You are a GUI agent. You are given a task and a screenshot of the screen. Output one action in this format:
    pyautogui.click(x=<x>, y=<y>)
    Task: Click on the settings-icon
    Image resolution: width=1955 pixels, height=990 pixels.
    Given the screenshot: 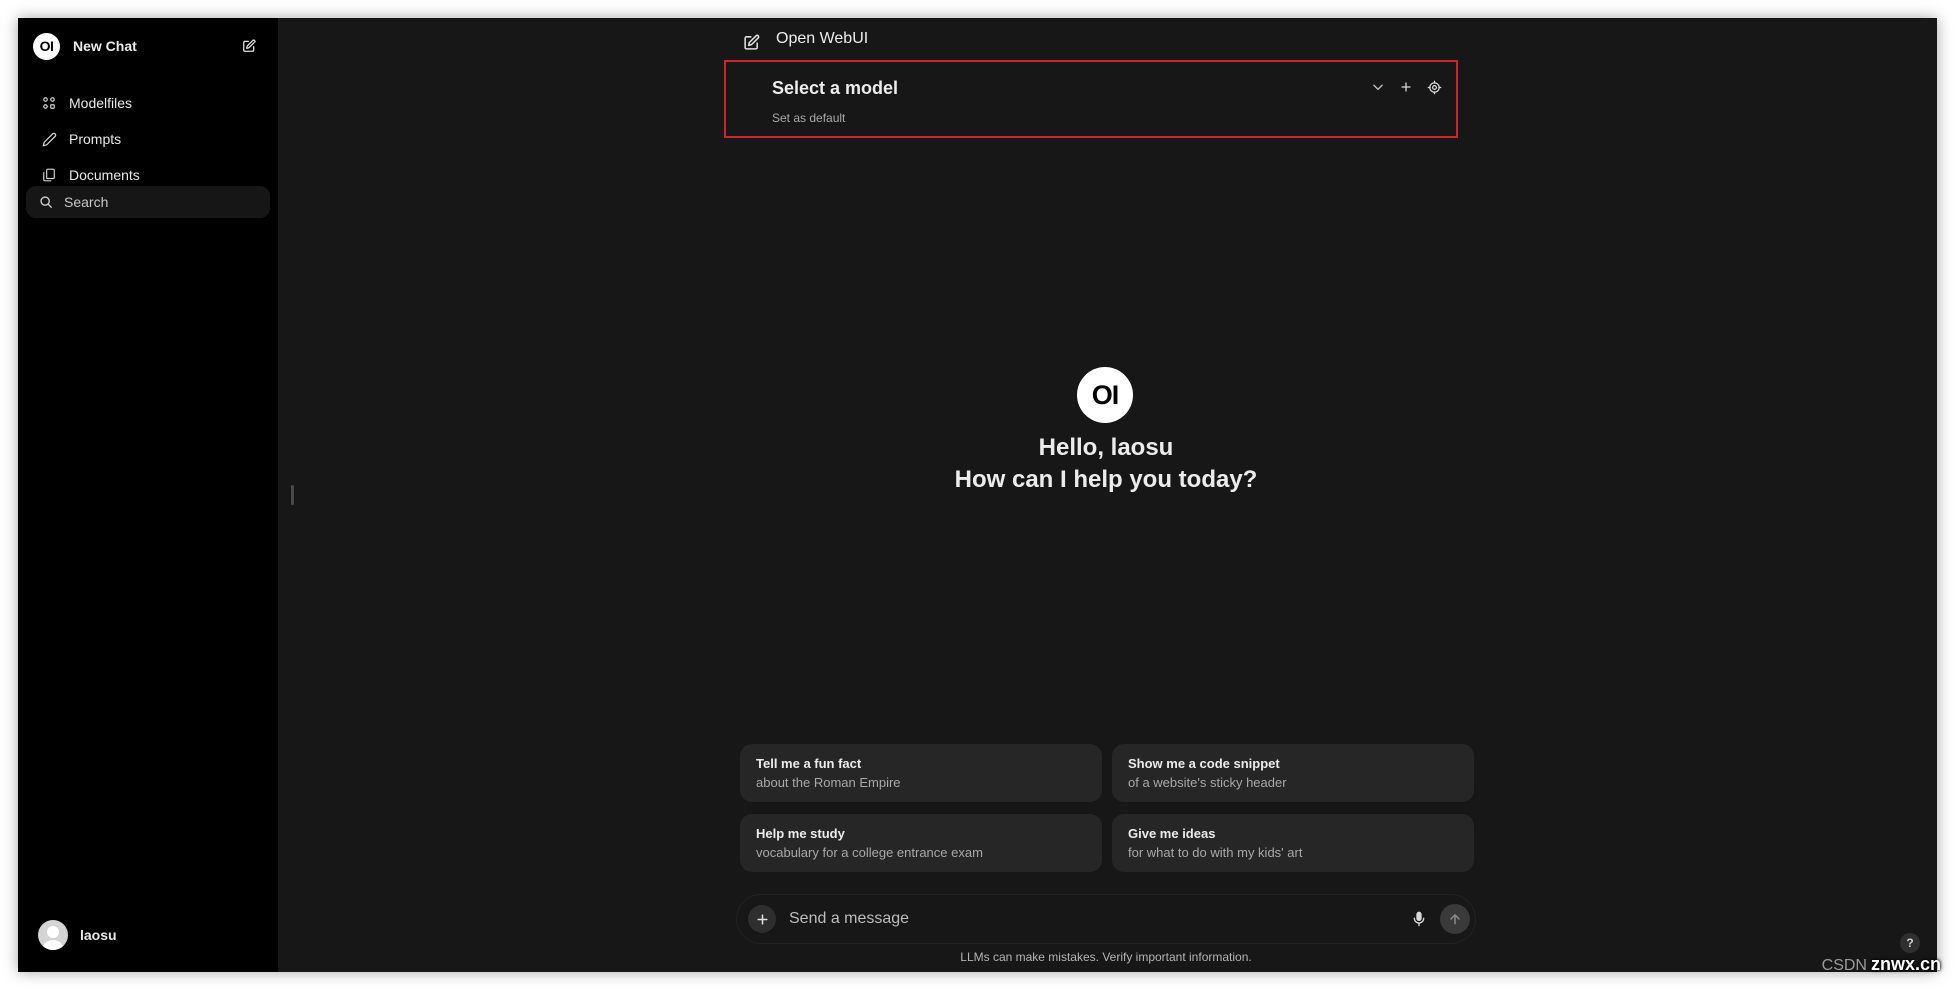 What is the action you would take?
    pyautogui.click(x=1434, y=87)
    